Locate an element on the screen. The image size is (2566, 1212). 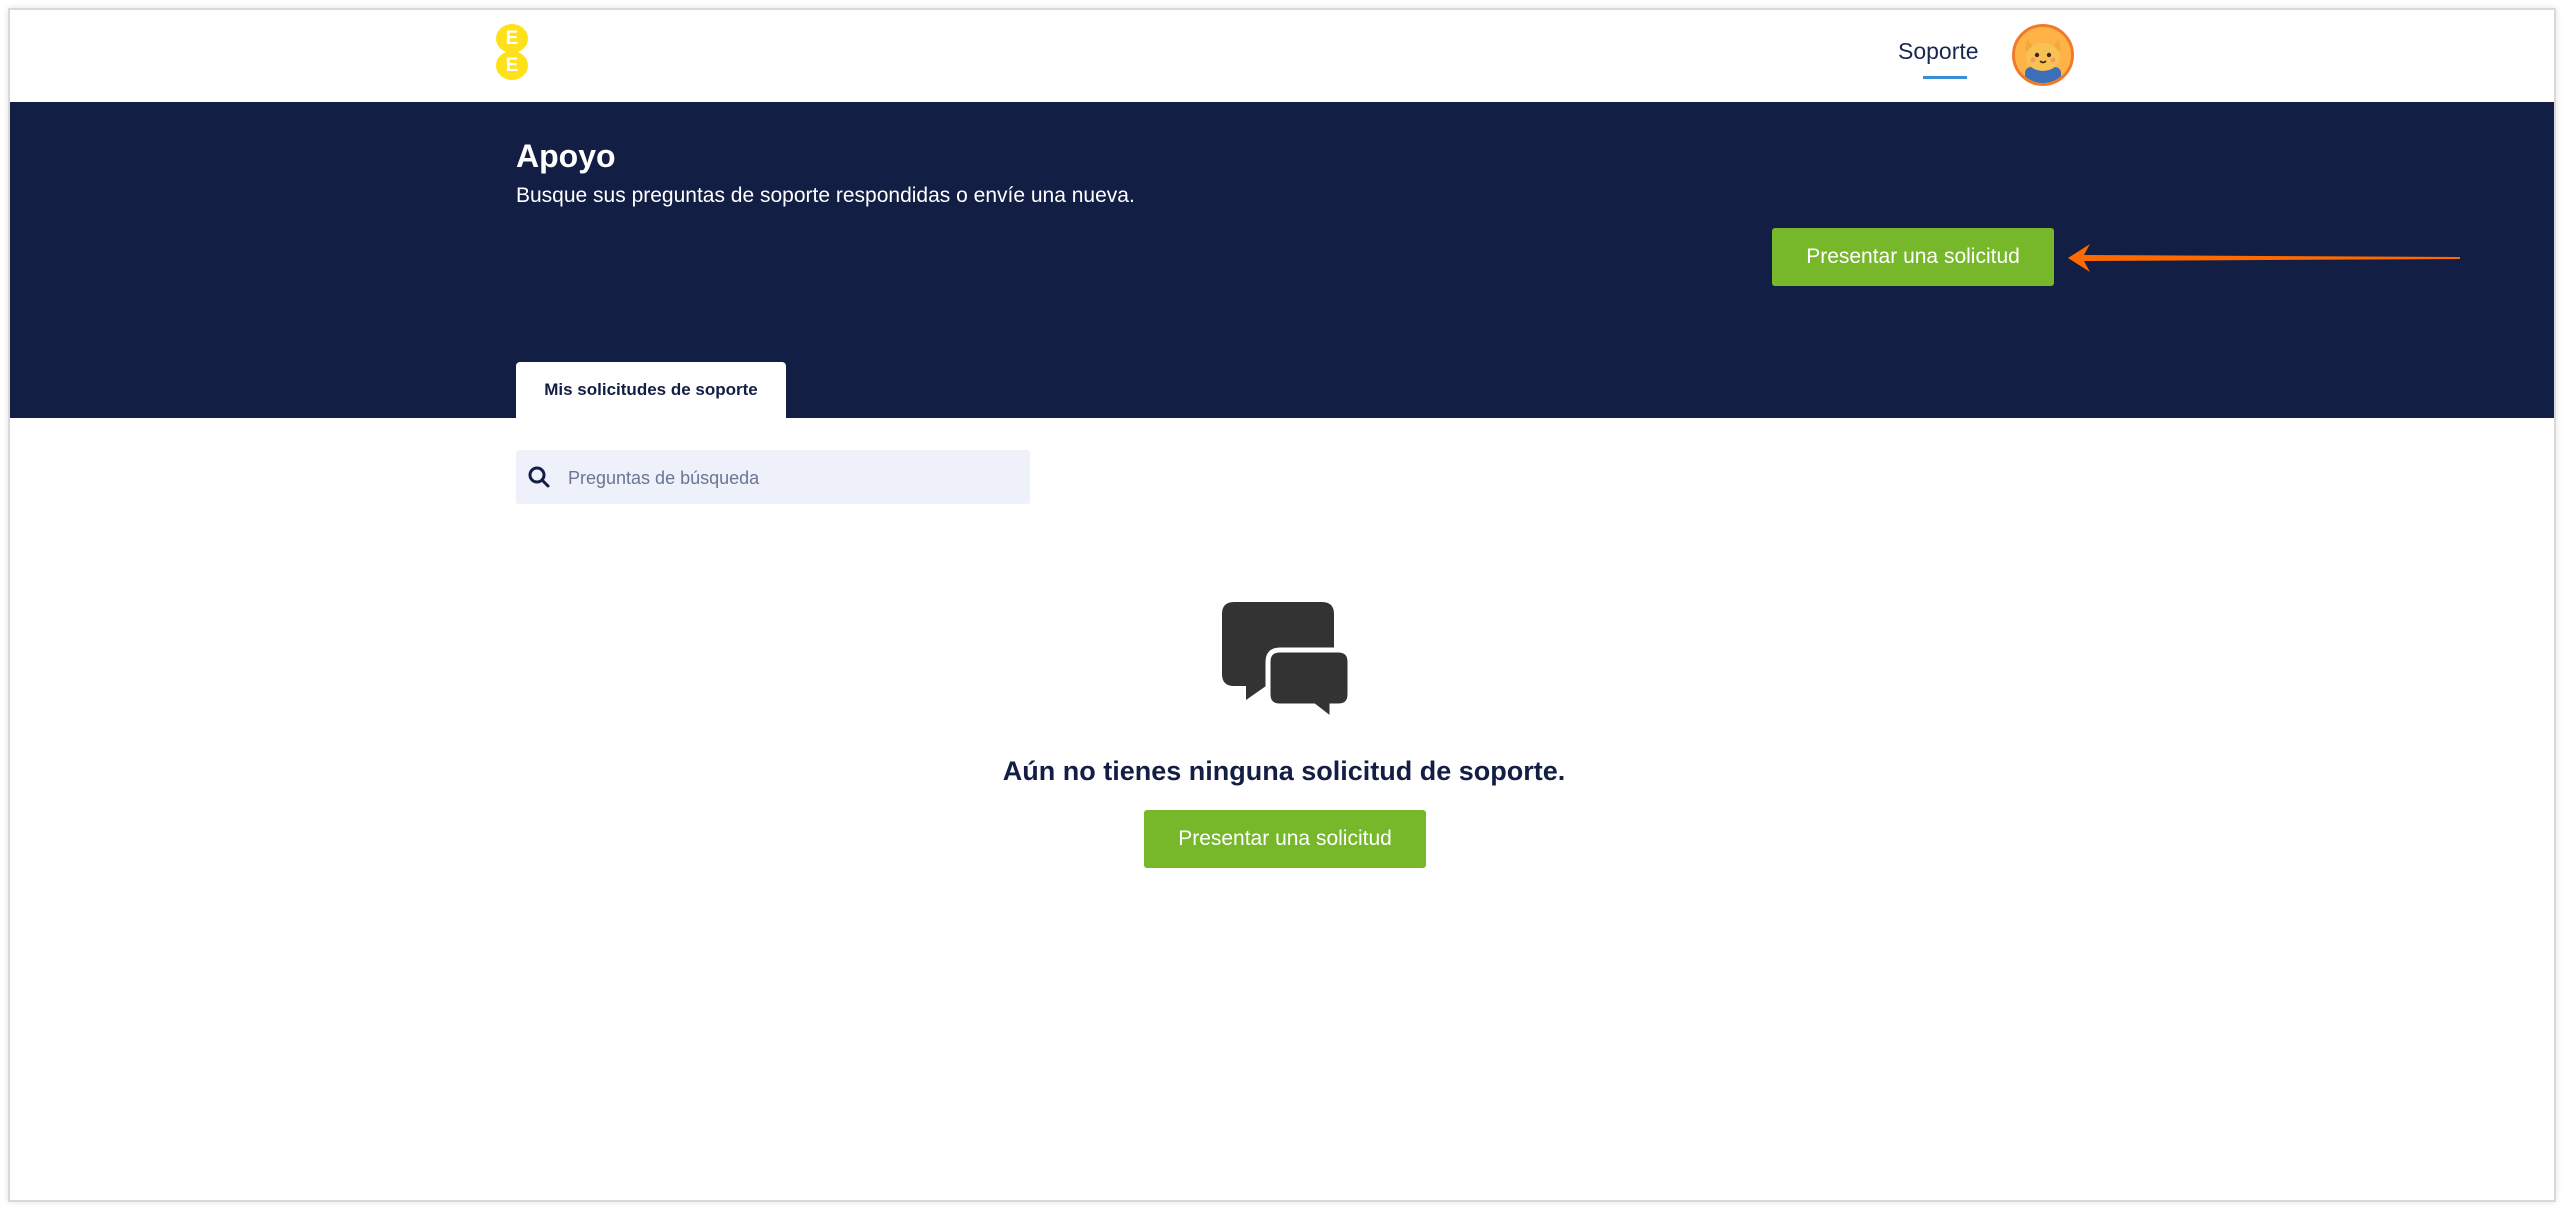
tab-my-support-requests: Mis solicitudes de soporte is located at coordinates (651, 390).